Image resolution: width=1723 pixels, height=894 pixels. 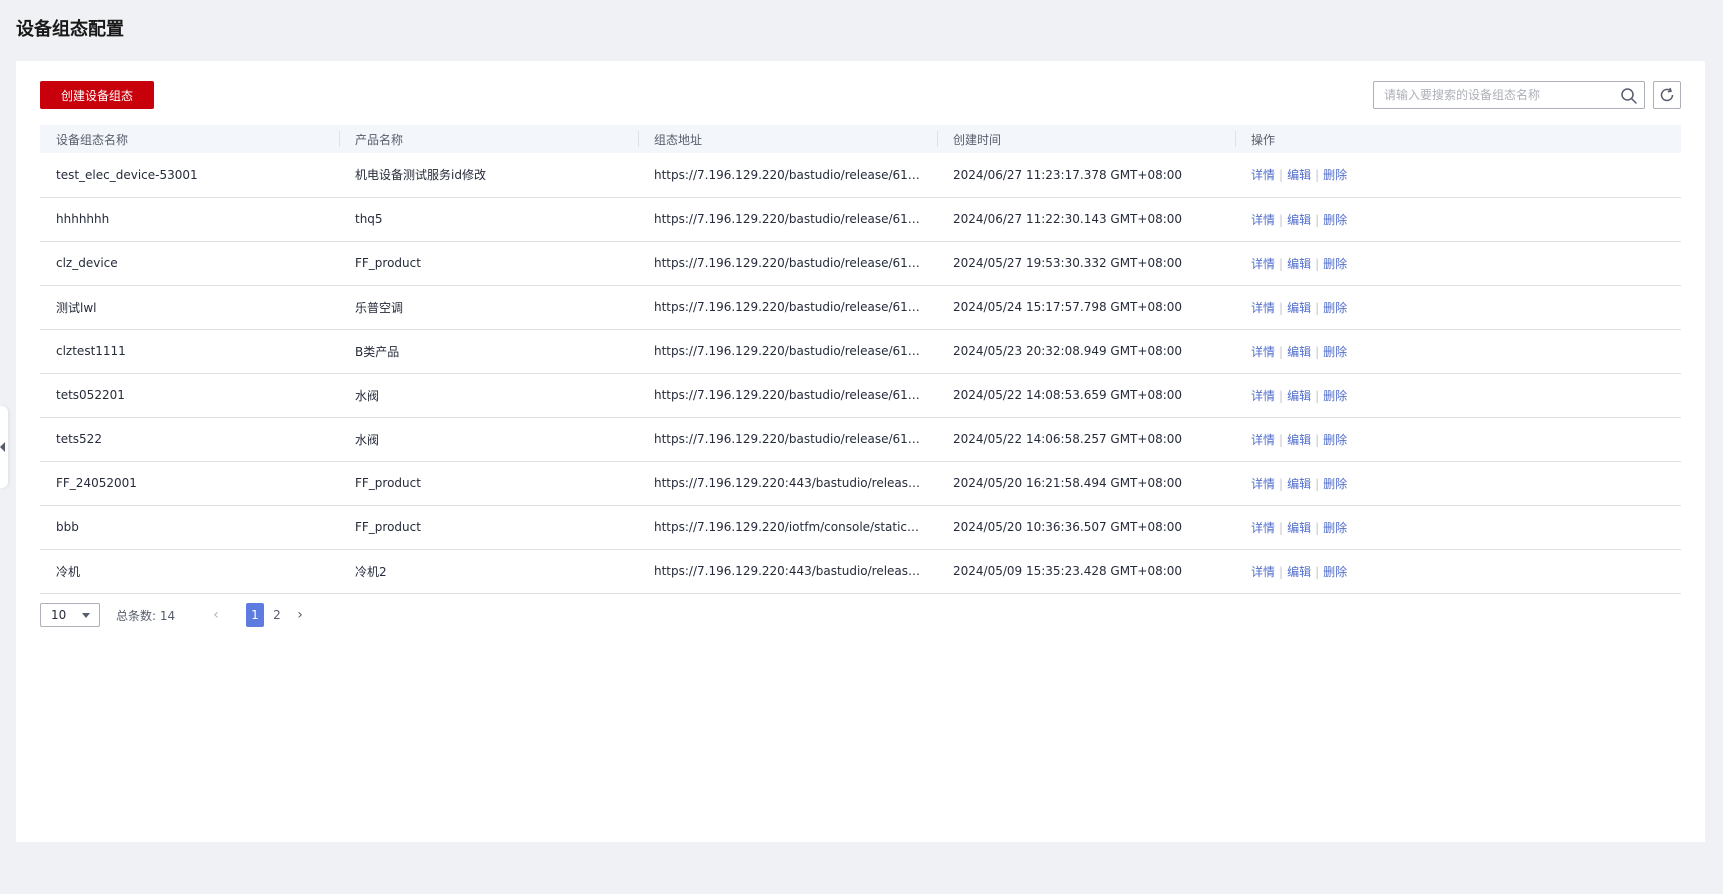 What do you see at coordinates (1068, 174) in the screenshot?
I see `cell-created-time: 2024/06/27 11:23:17.378 GMT+08:00` at bounding box center [1068, 174].